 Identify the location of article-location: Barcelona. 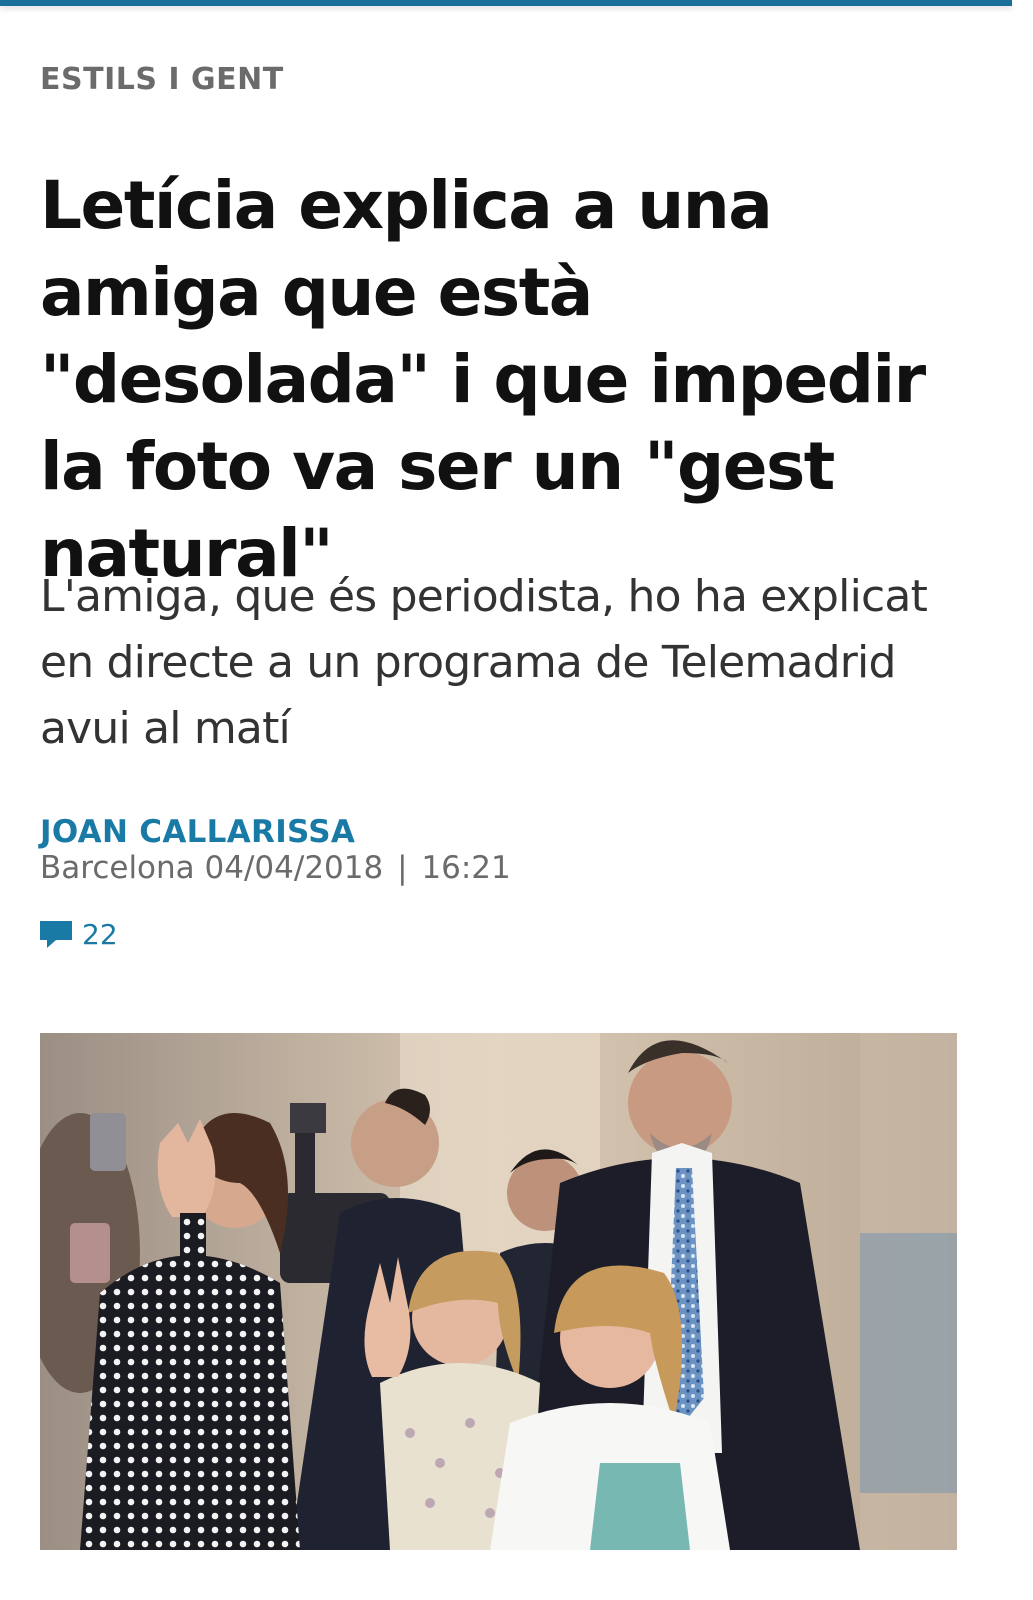
(117, 868).